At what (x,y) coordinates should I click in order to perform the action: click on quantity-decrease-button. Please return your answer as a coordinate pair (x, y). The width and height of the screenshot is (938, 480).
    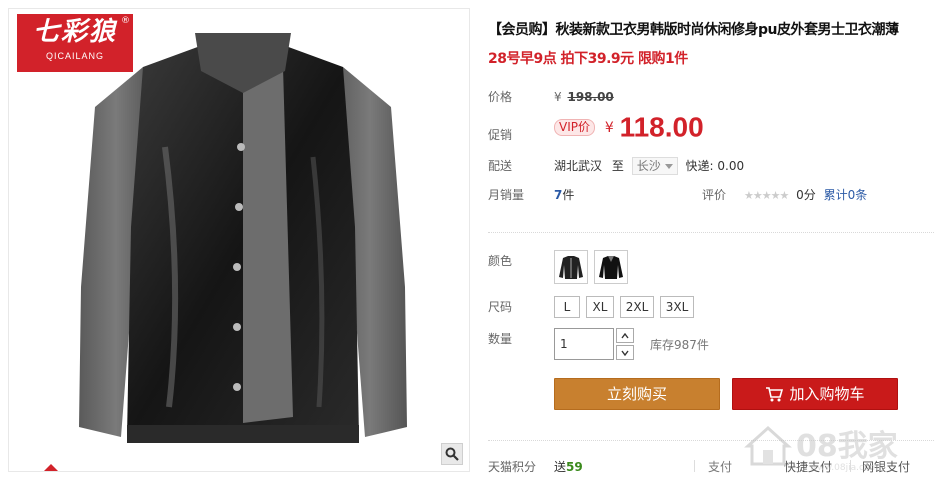
    Looking at the image, I should click on (625, 352).